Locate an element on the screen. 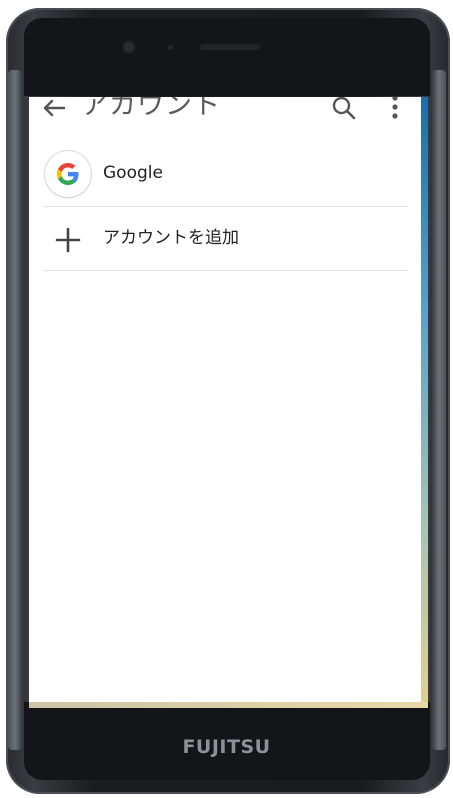  search-icon is located at coordinates (344, 108).